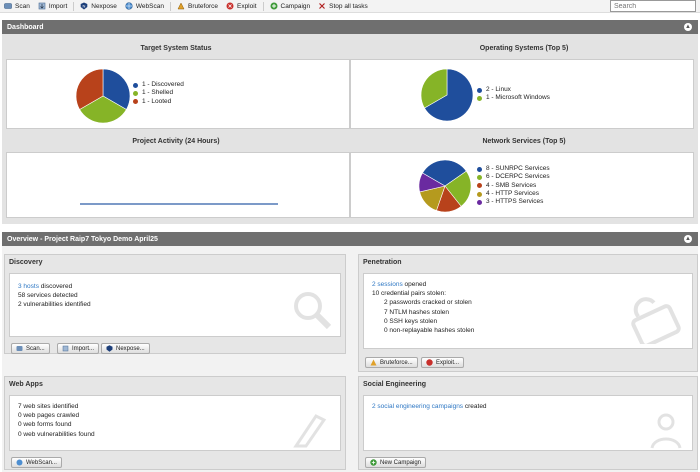  Describe the element at coordinates (666, 431) in the screenshot. I see `person-icon` at that location.